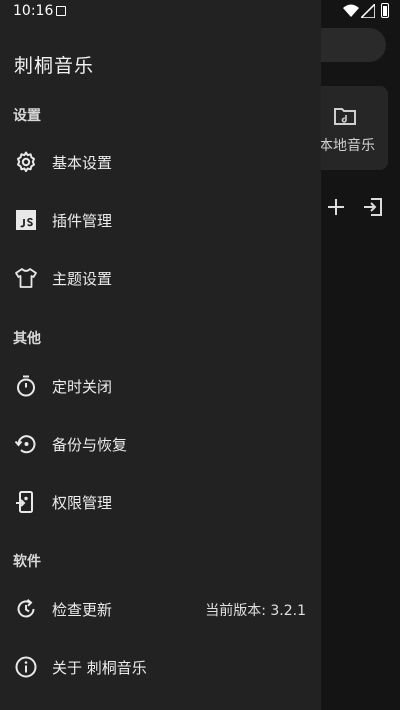 Image resolution: width=400 pixels, height=710 pixels. Describe the element at coordinates (351, 11) in the screenshot. I see `wifi-icon` at that location.